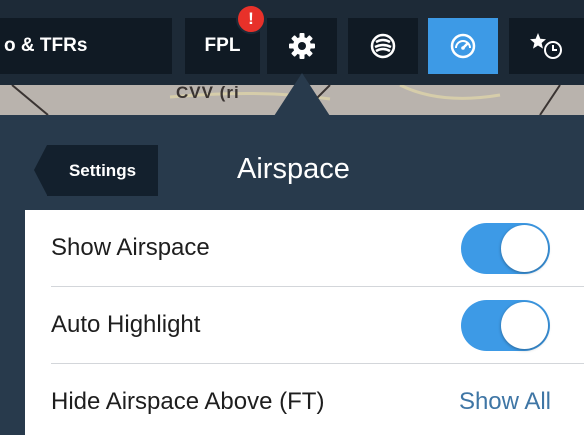 This screenshot has width=584, height=435. I want to click on gear-icon, so click(302, 46).